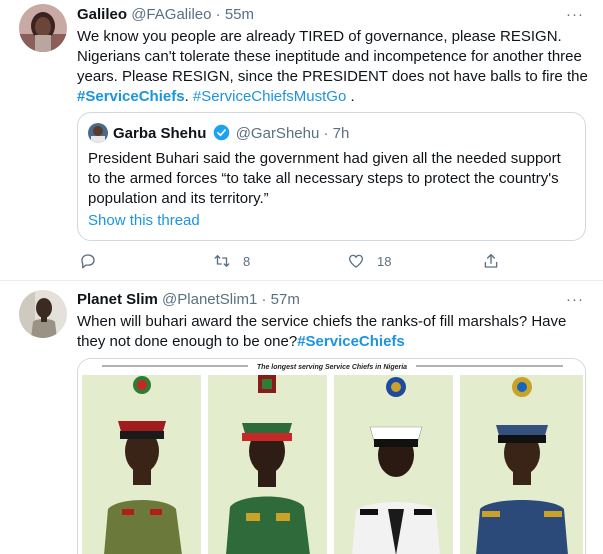  What do you see at coordinates (222, 261) in the screenshot?
I see `retweet-icon` at bounding box center [222, 261].